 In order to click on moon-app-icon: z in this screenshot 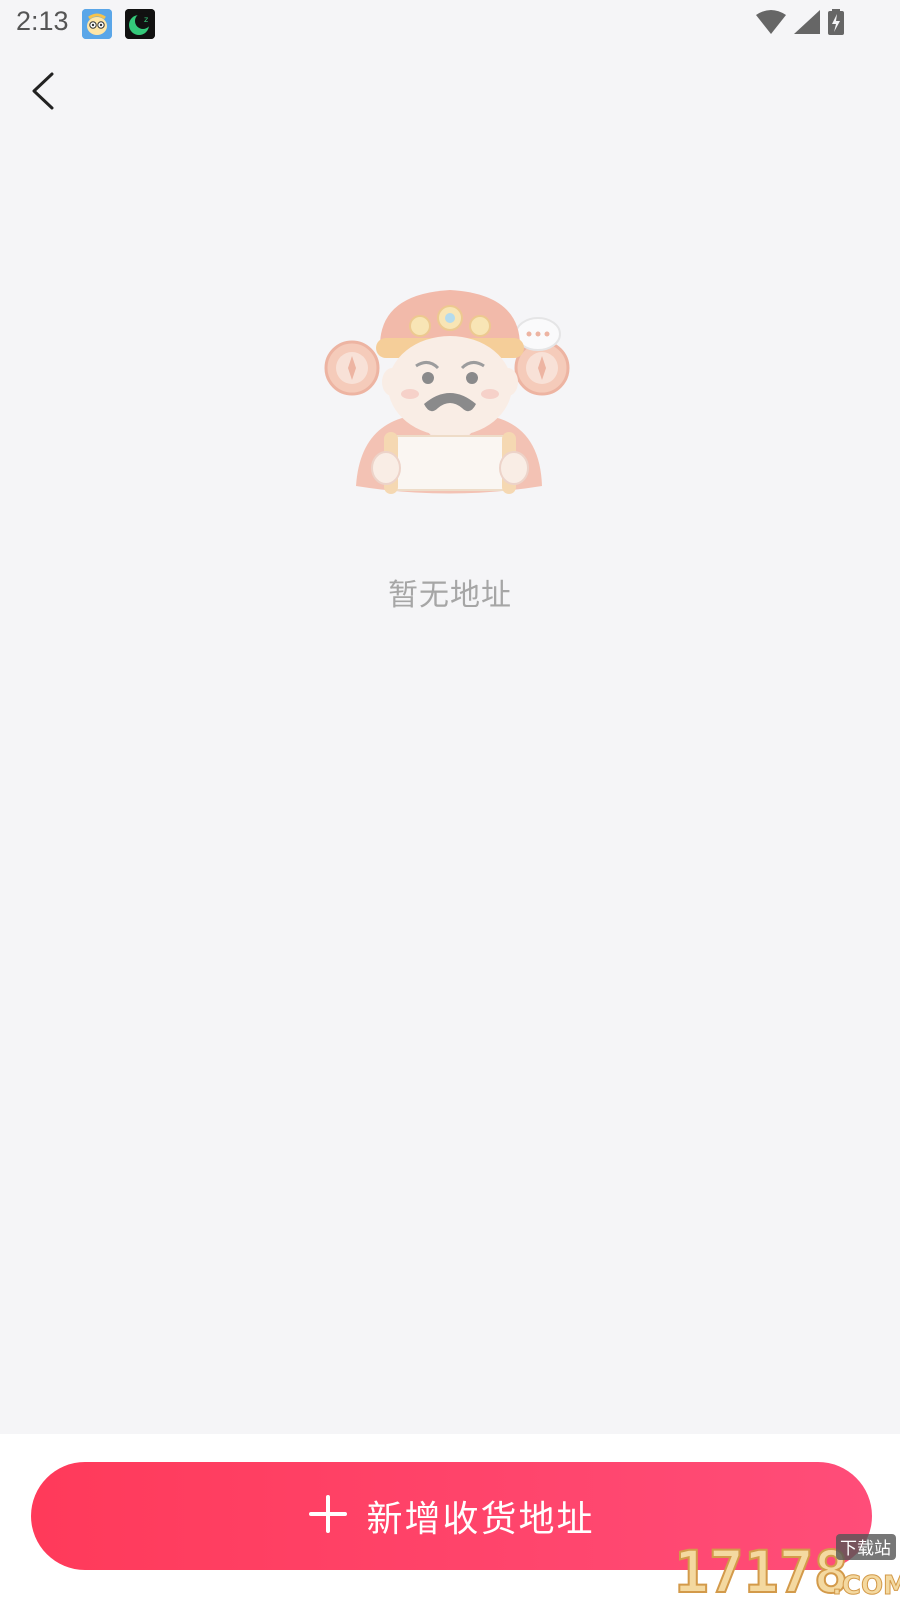, I will do `click(140, 24)`.